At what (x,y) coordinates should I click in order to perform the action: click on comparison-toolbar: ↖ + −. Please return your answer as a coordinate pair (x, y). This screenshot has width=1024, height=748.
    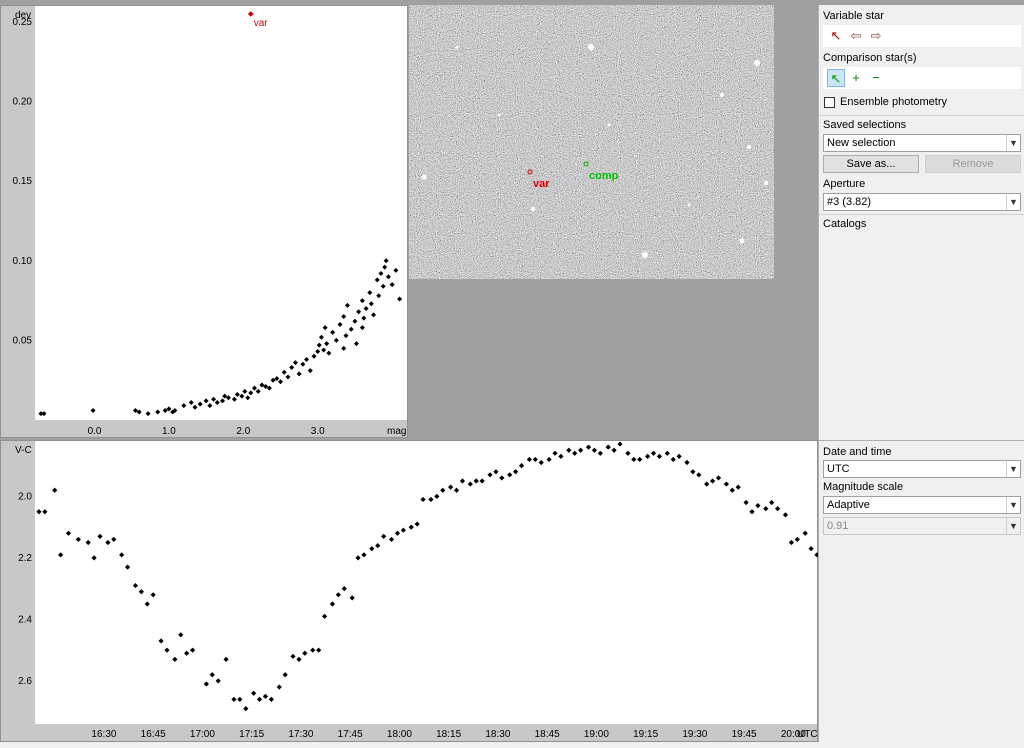
    Looking at the image, I should click on (922, 78).